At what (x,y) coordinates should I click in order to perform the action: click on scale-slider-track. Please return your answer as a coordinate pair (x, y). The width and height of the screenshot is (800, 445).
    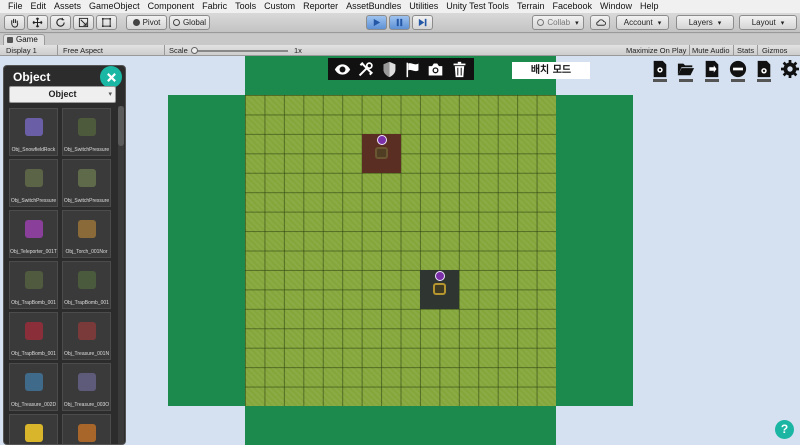
    Looking at the image, I should click on (242, 51).